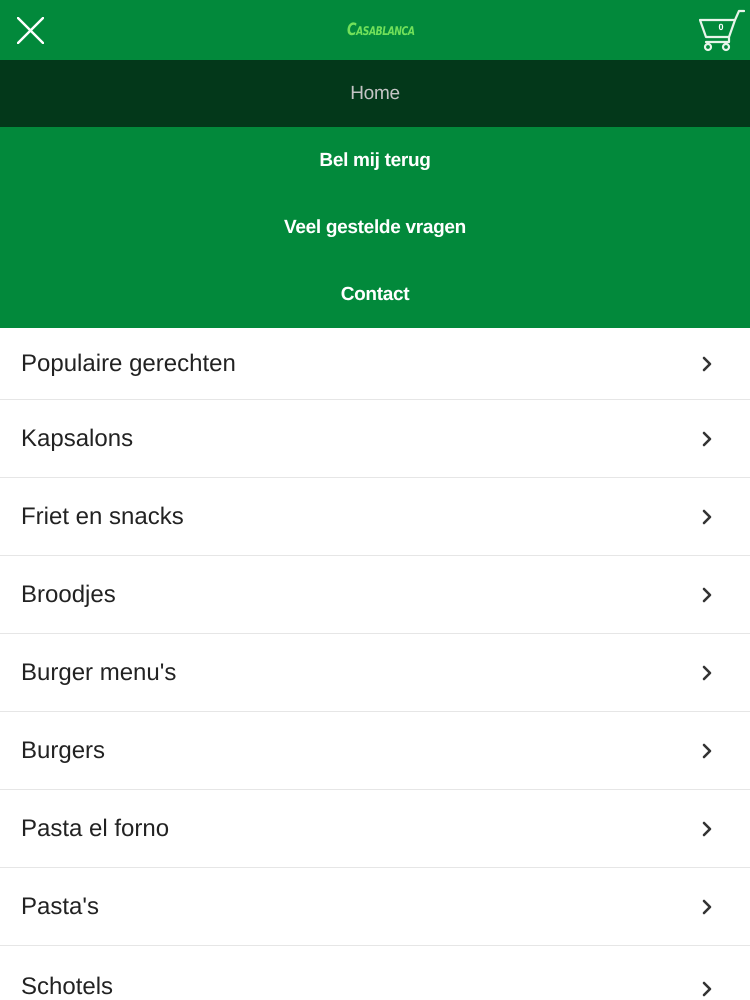 This screenshot has height=1000, width=750. I want to click on category-item: Pasta's, so click(375, 907).